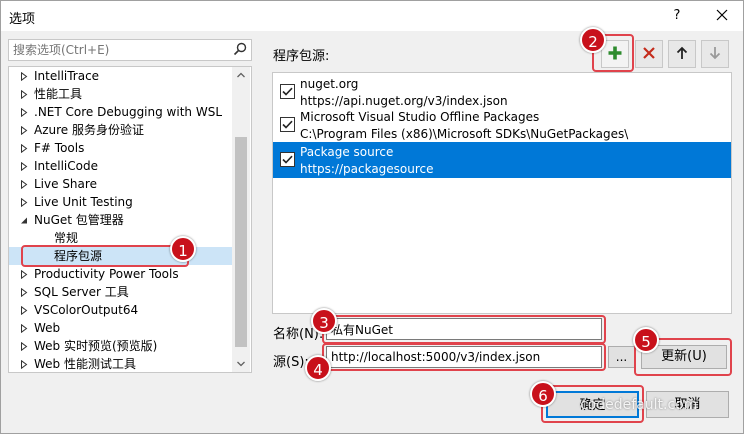 The width and height of the screenshot is (744, 434). I want to click on annotation-badge-3: 3, so click(324, 321).